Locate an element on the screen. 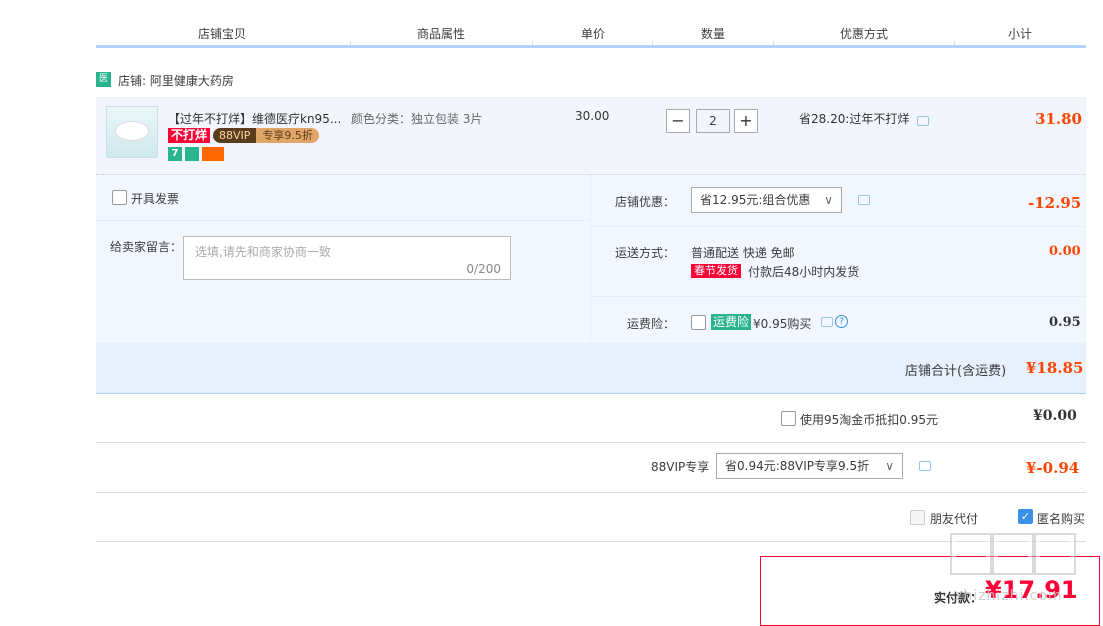  vip-discount-value: 省0.94元:88VIP专享9.5折 is located at coordinates (797, 466).